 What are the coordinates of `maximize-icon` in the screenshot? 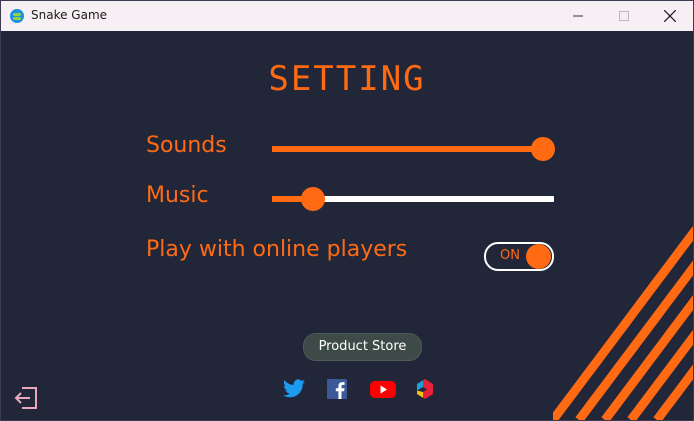 It's located at (624, 16).